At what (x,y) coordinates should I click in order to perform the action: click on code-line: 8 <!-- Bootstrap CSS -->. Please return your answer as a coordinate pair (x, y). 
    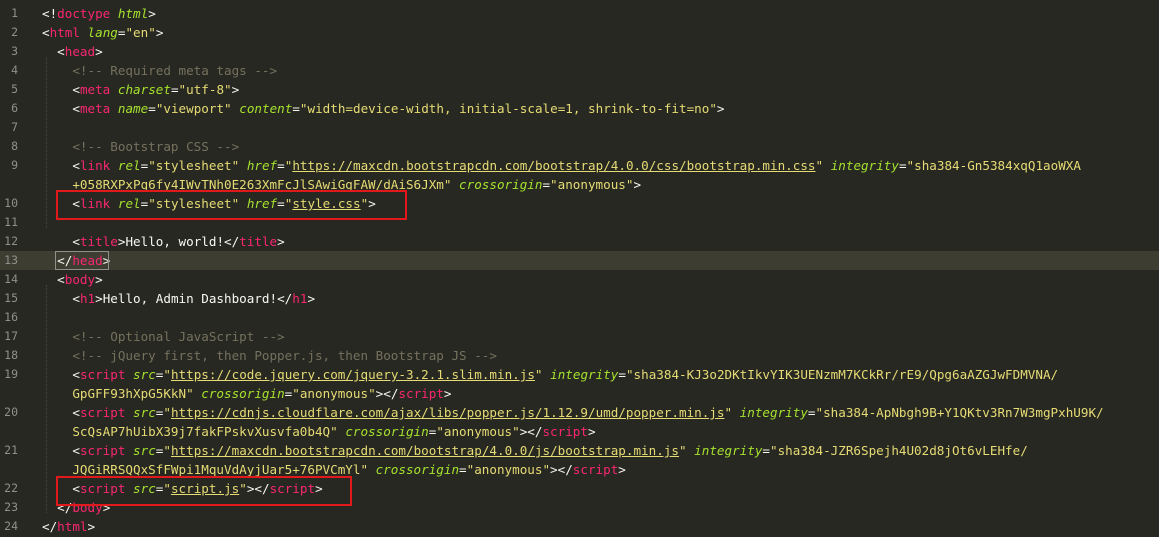
    Looking at the image, I should click on (579, 146).